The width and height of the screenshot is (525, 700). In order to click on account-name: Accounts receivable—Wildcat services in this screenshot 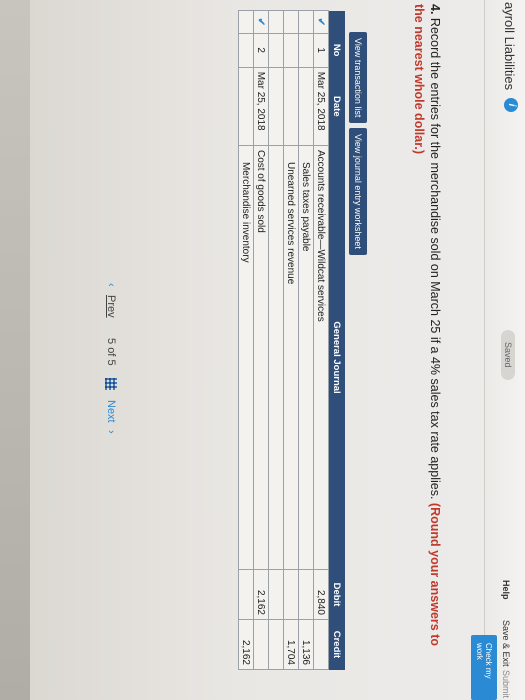, I will do `click(321, 357)`.